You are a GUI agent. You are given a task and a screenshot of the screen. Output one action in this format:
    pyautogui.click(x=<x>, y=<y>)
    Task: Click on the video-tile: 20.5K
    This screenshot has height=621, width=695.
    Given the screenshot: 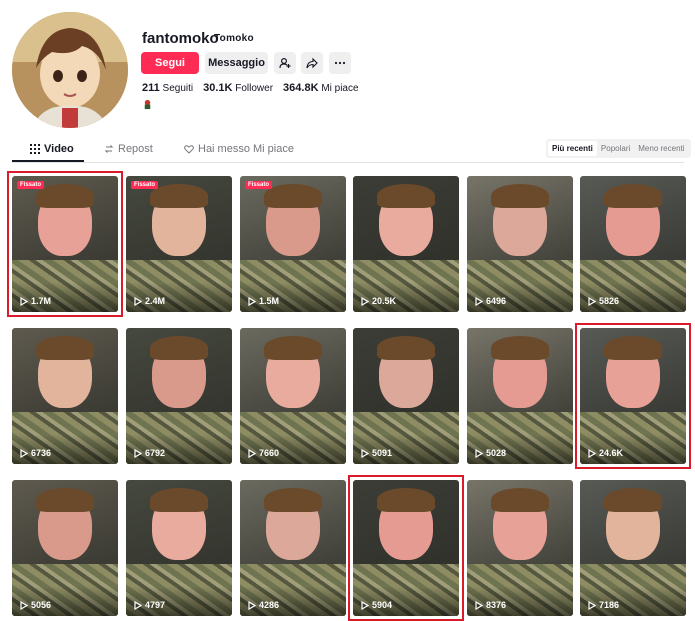 What is the action you would take?
    pyautogui.click(x=406, y=244)
    